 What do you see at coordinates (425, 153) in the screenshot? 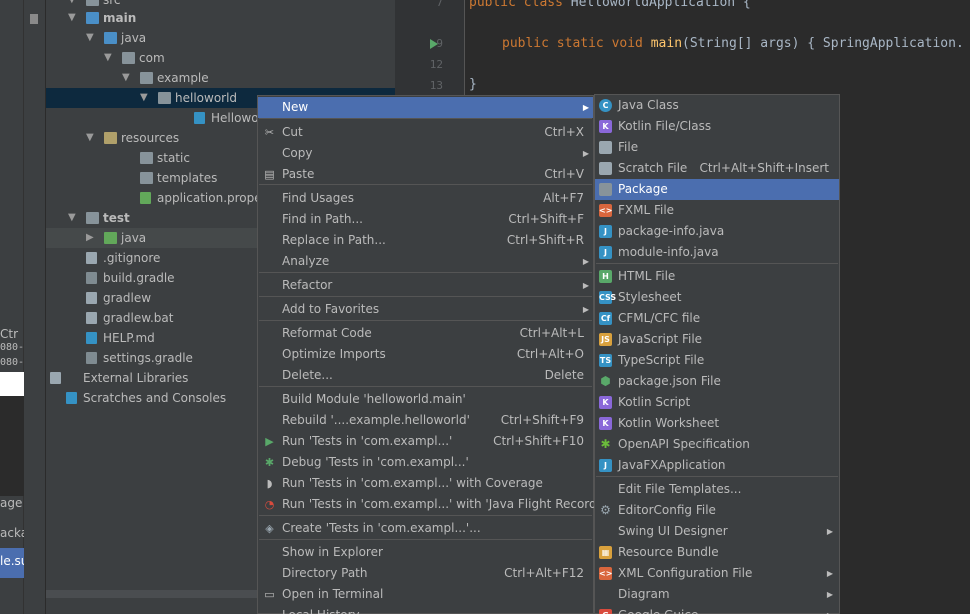
I see `context-menu-item: Copy ▶` at bounding box center [425, 153].